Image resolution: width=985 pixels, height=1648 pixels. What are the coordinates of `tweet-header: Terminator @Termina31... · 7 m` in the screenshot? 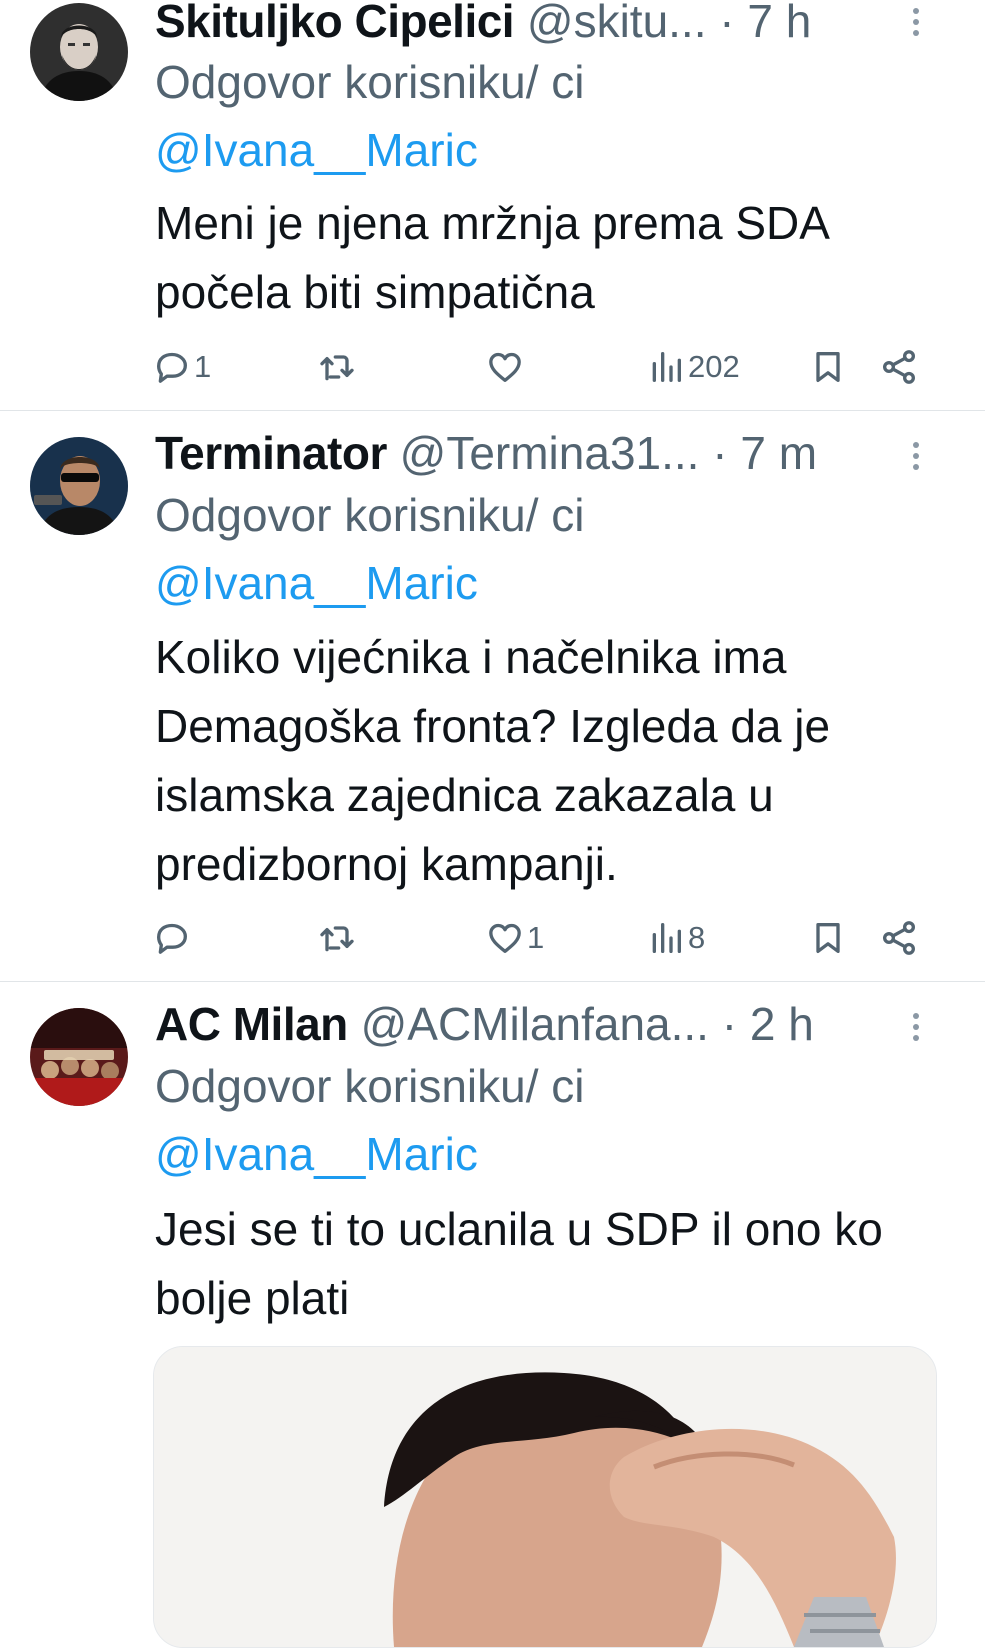 It's located at (536, 453).